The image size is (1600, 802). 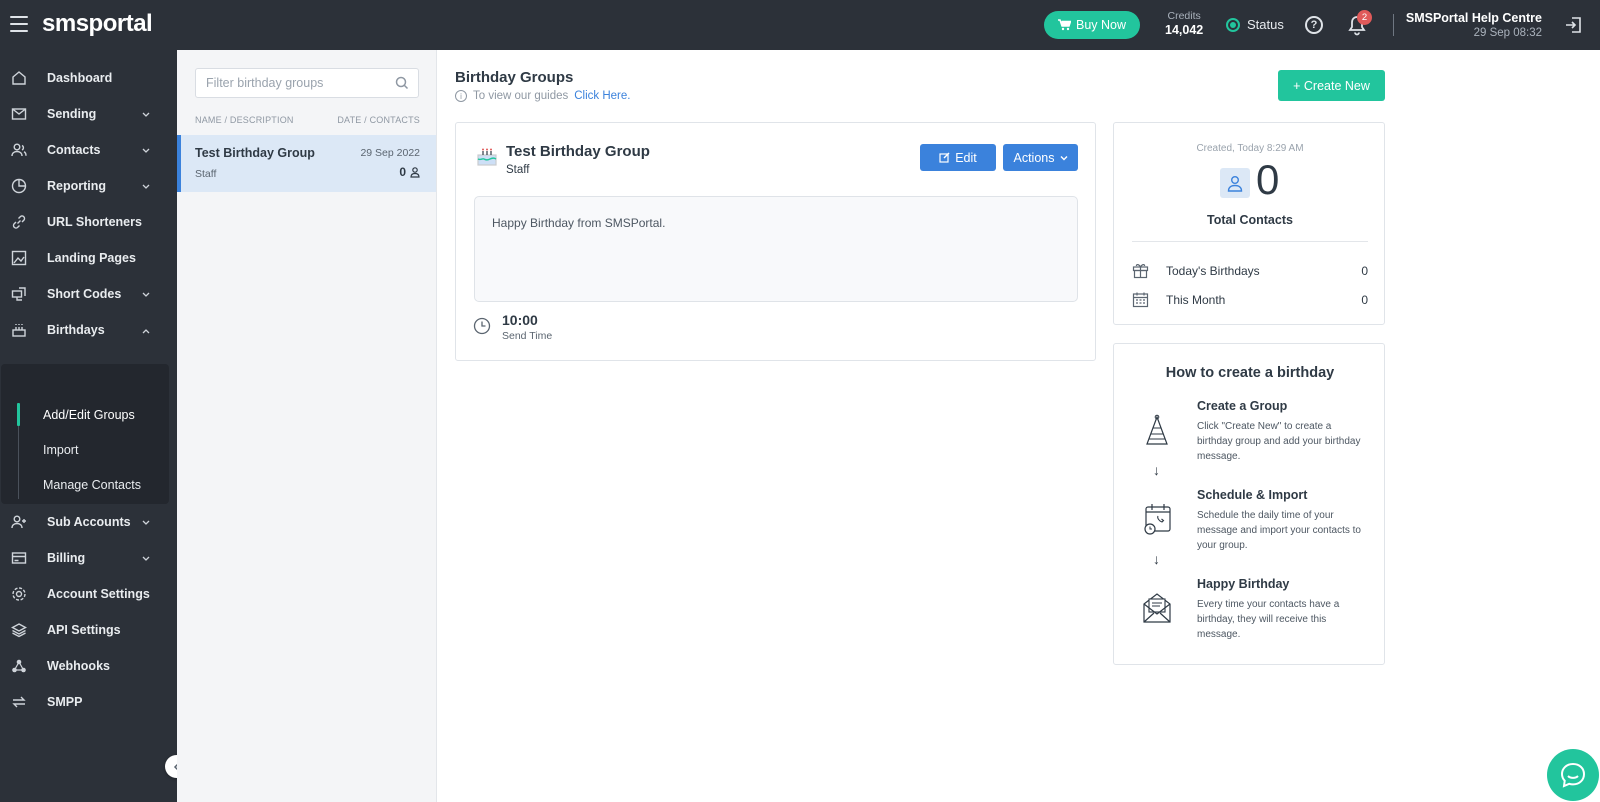 What do you see at coordinates (19, 558) in the screenshot?
I see `credit-card-icon` at bounding box center [19, 558].